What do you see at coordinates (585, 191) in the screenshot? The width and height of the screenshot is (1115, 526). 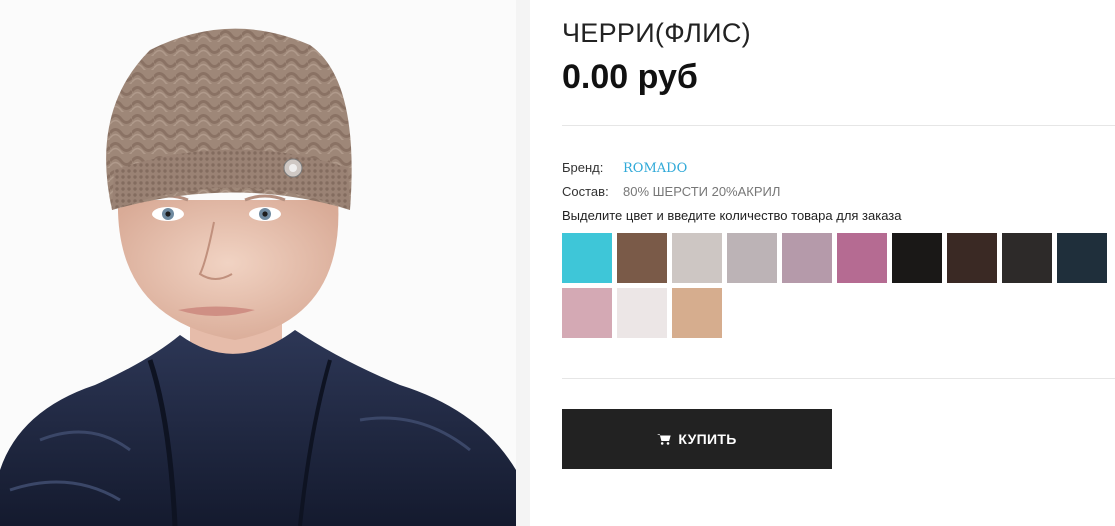 I see `composition-label: Состав:` at bounding box center [585, 191].